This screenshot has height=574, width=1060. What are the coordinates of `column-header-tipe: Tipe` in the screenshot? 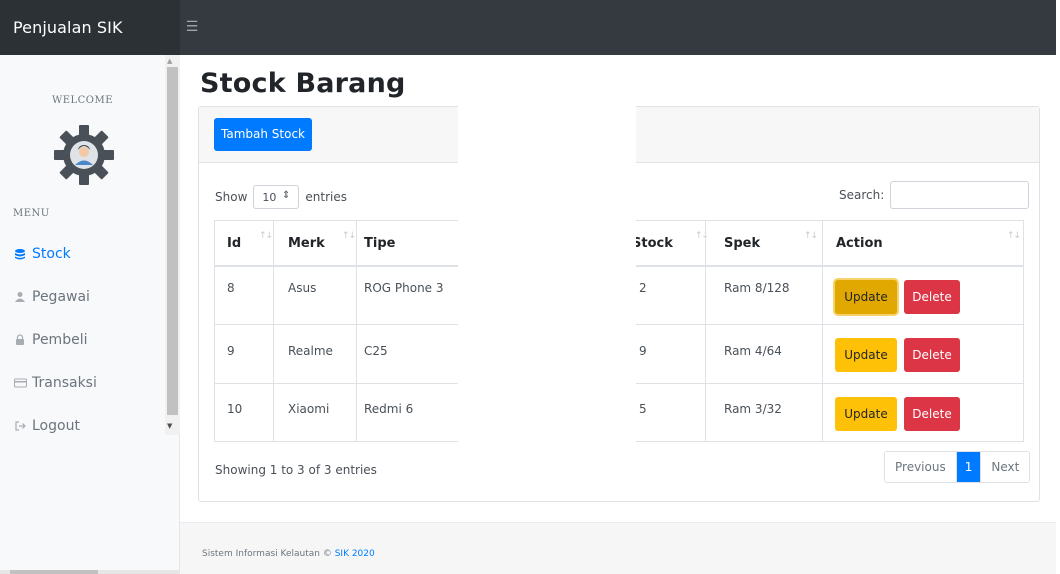 It's located at (379, 243).